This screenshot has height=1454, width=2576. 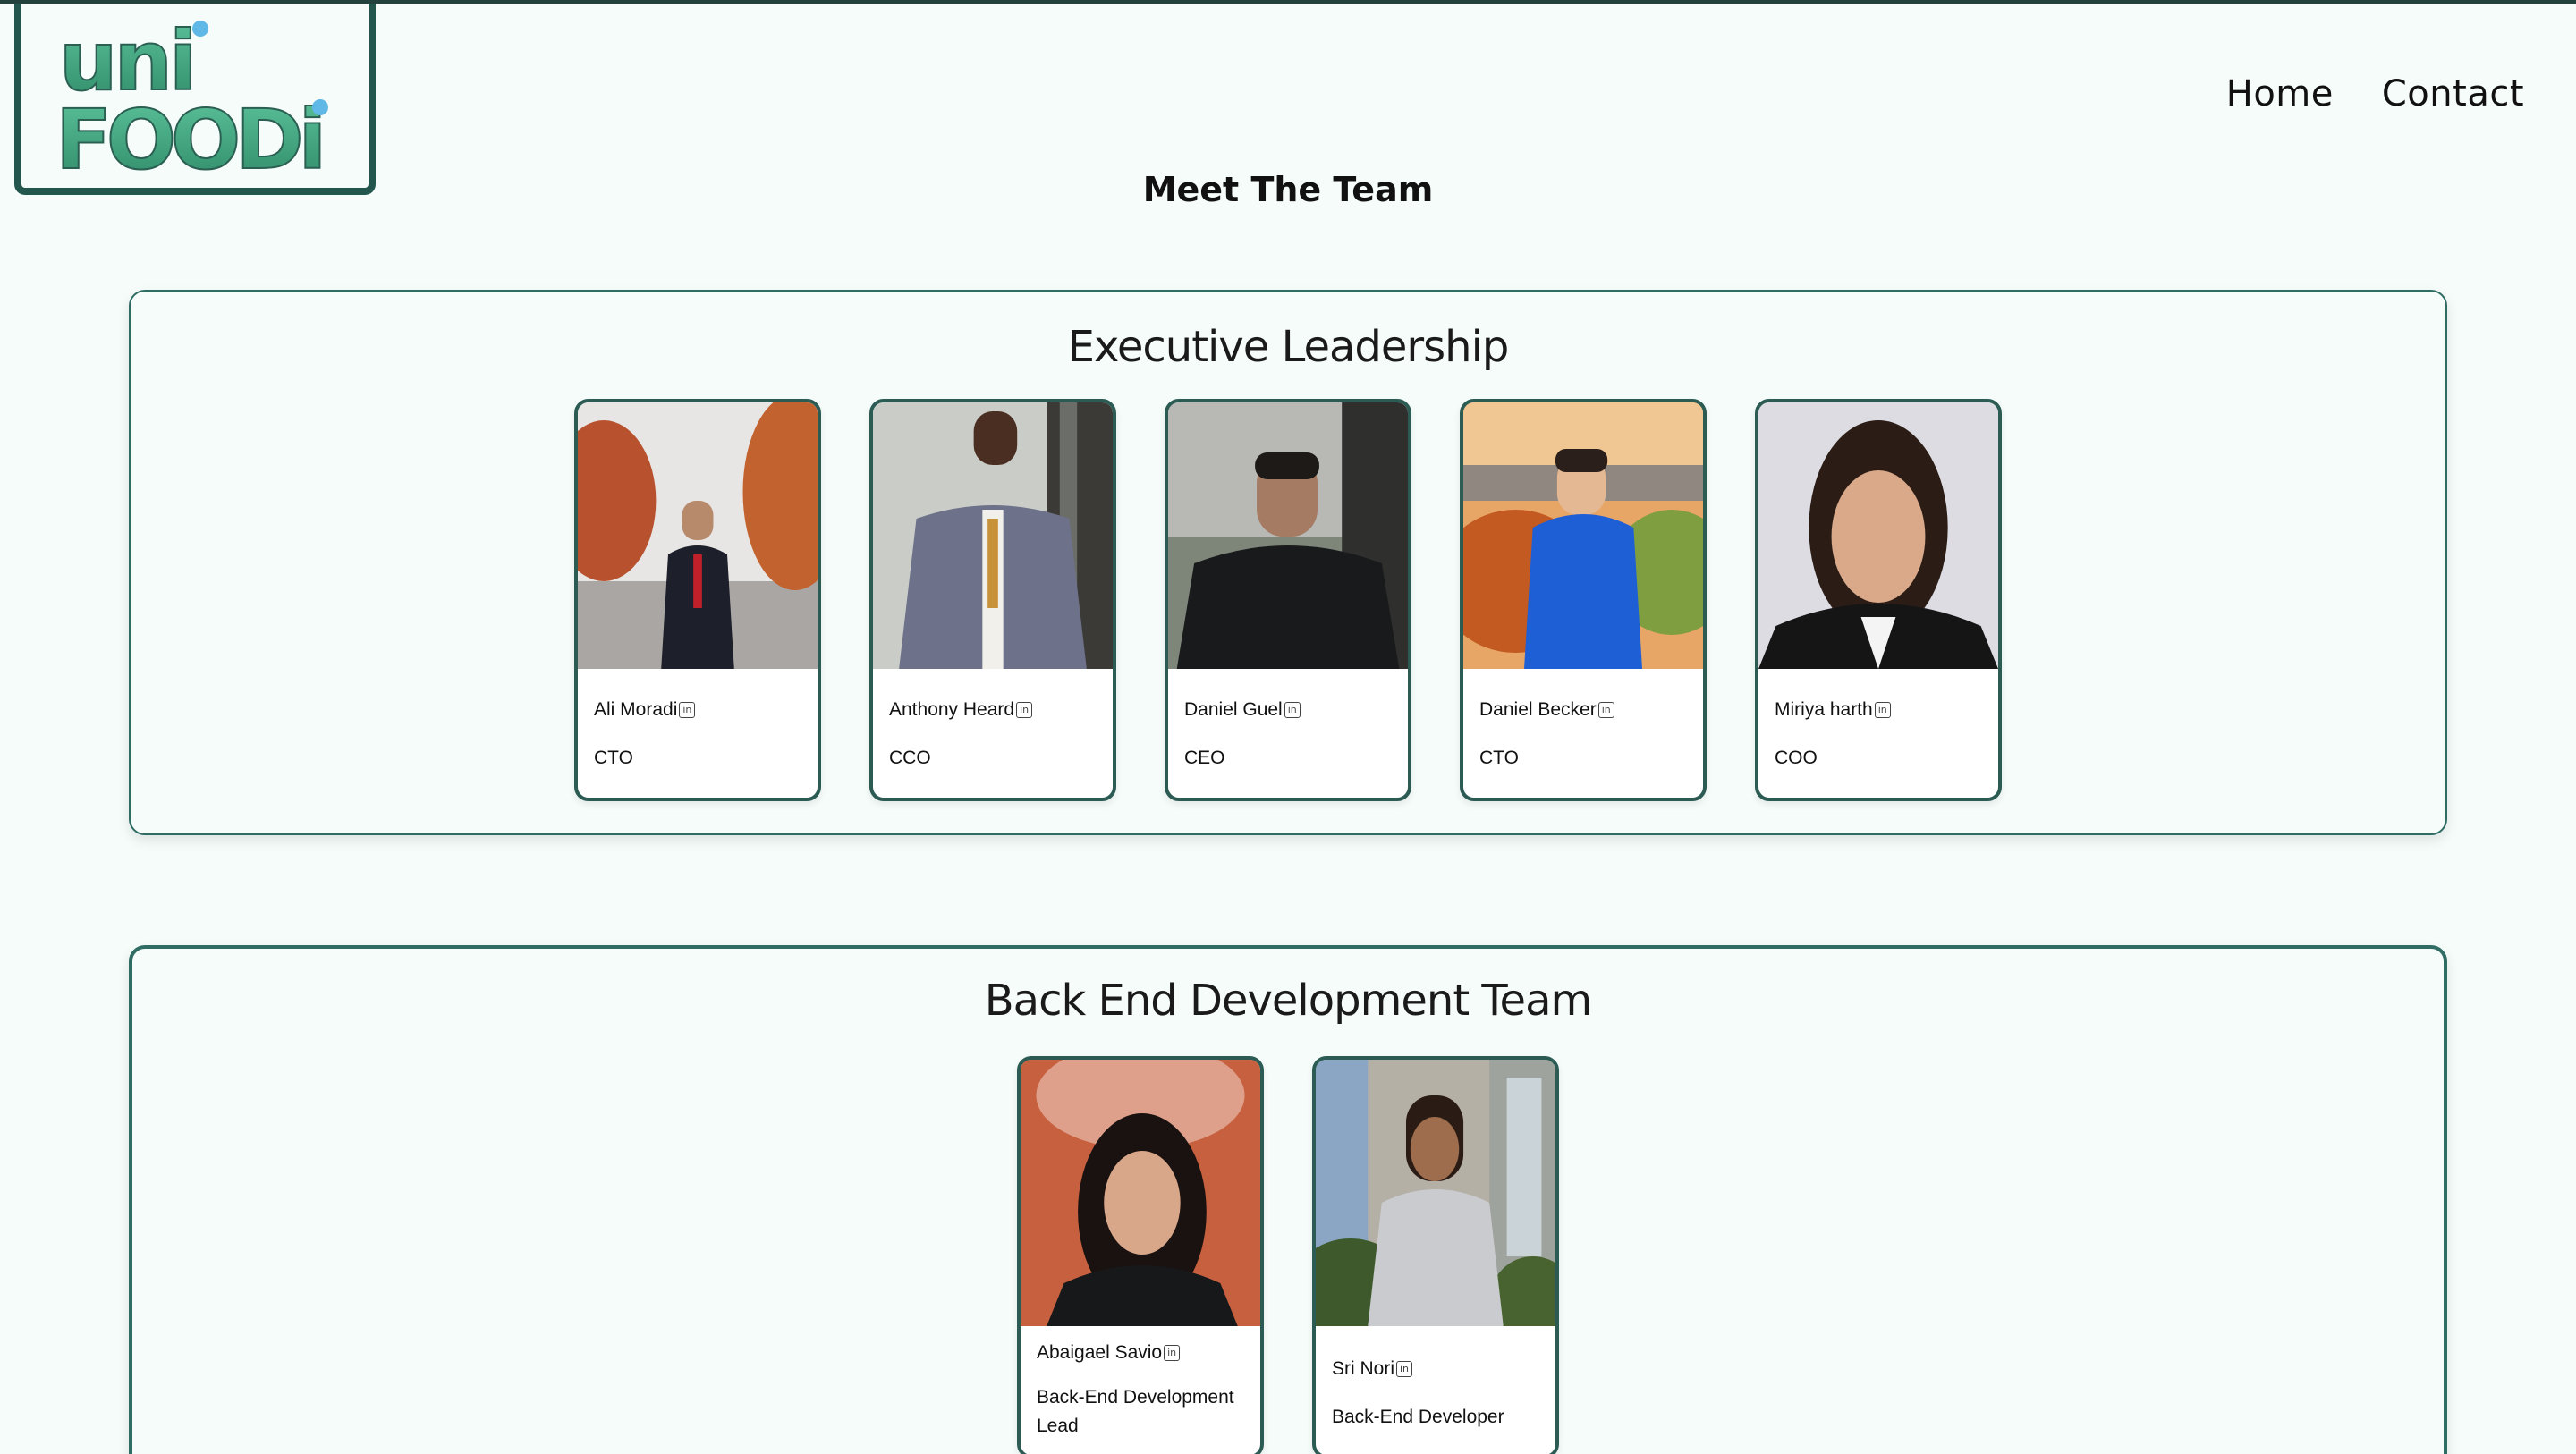 What do you see at coordinates (1135, 1411) in the screenshot?
I see `member-role: Back-End Development Lead` at bounding box center [1135, 1411].